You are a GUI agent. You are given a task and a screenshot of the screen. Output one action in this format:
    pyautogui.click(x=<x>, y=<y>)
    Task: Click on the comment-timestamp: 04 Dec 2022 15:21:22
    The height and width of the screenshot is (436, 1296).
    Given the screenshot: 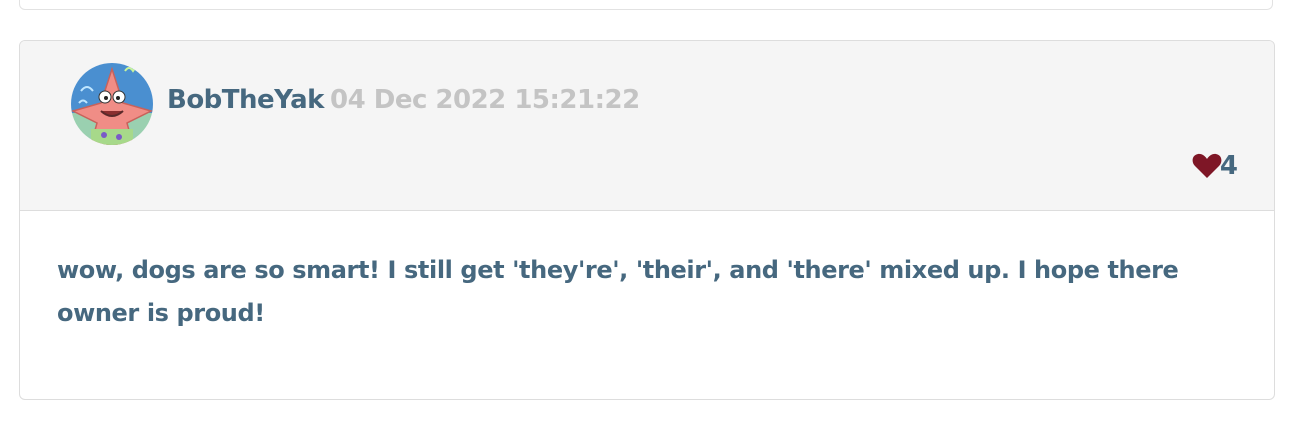 What is the action you would take?
    pyautogui.click(x=485, y=100)
    